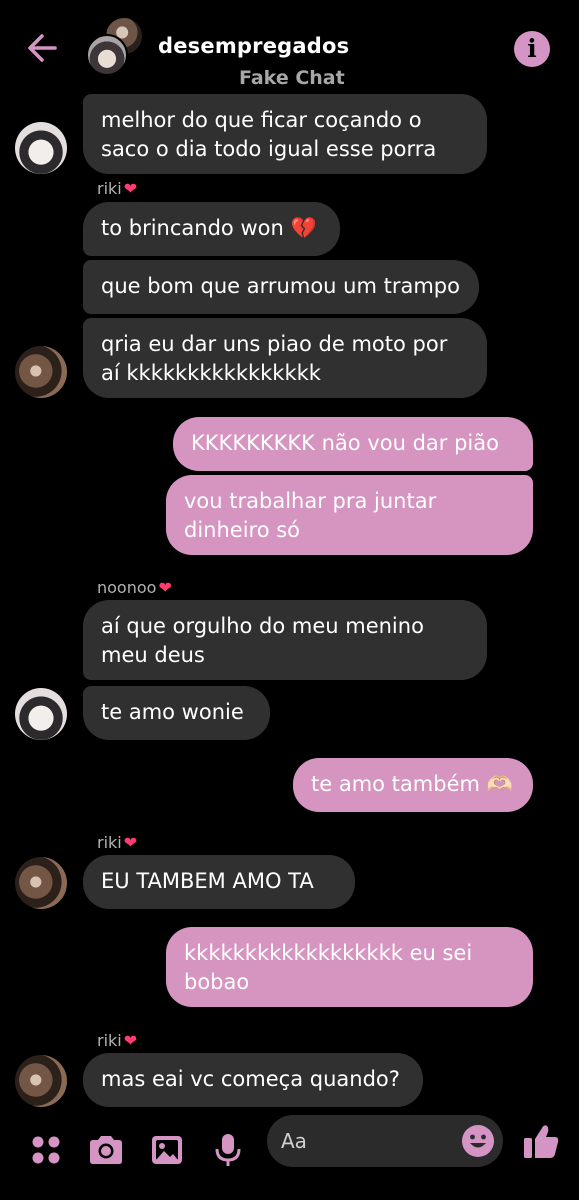 The height and width of the screenshot is (1200, 579). Describe the element at coordinates (176, 713) in the screenshot. I see `message-bubble-incoming: te amo wonie` at that location.